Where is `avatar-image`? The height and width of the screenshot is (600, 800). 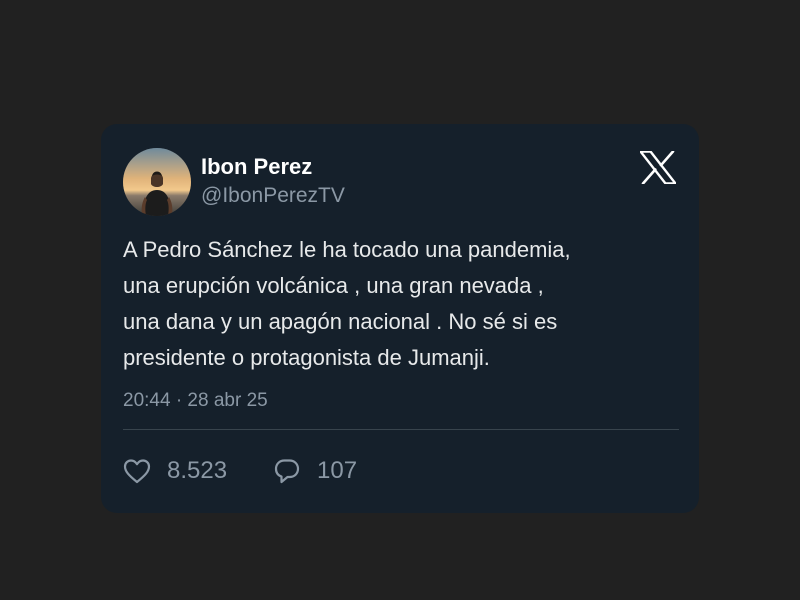
avatar-image is located at coordinates (157, 182).